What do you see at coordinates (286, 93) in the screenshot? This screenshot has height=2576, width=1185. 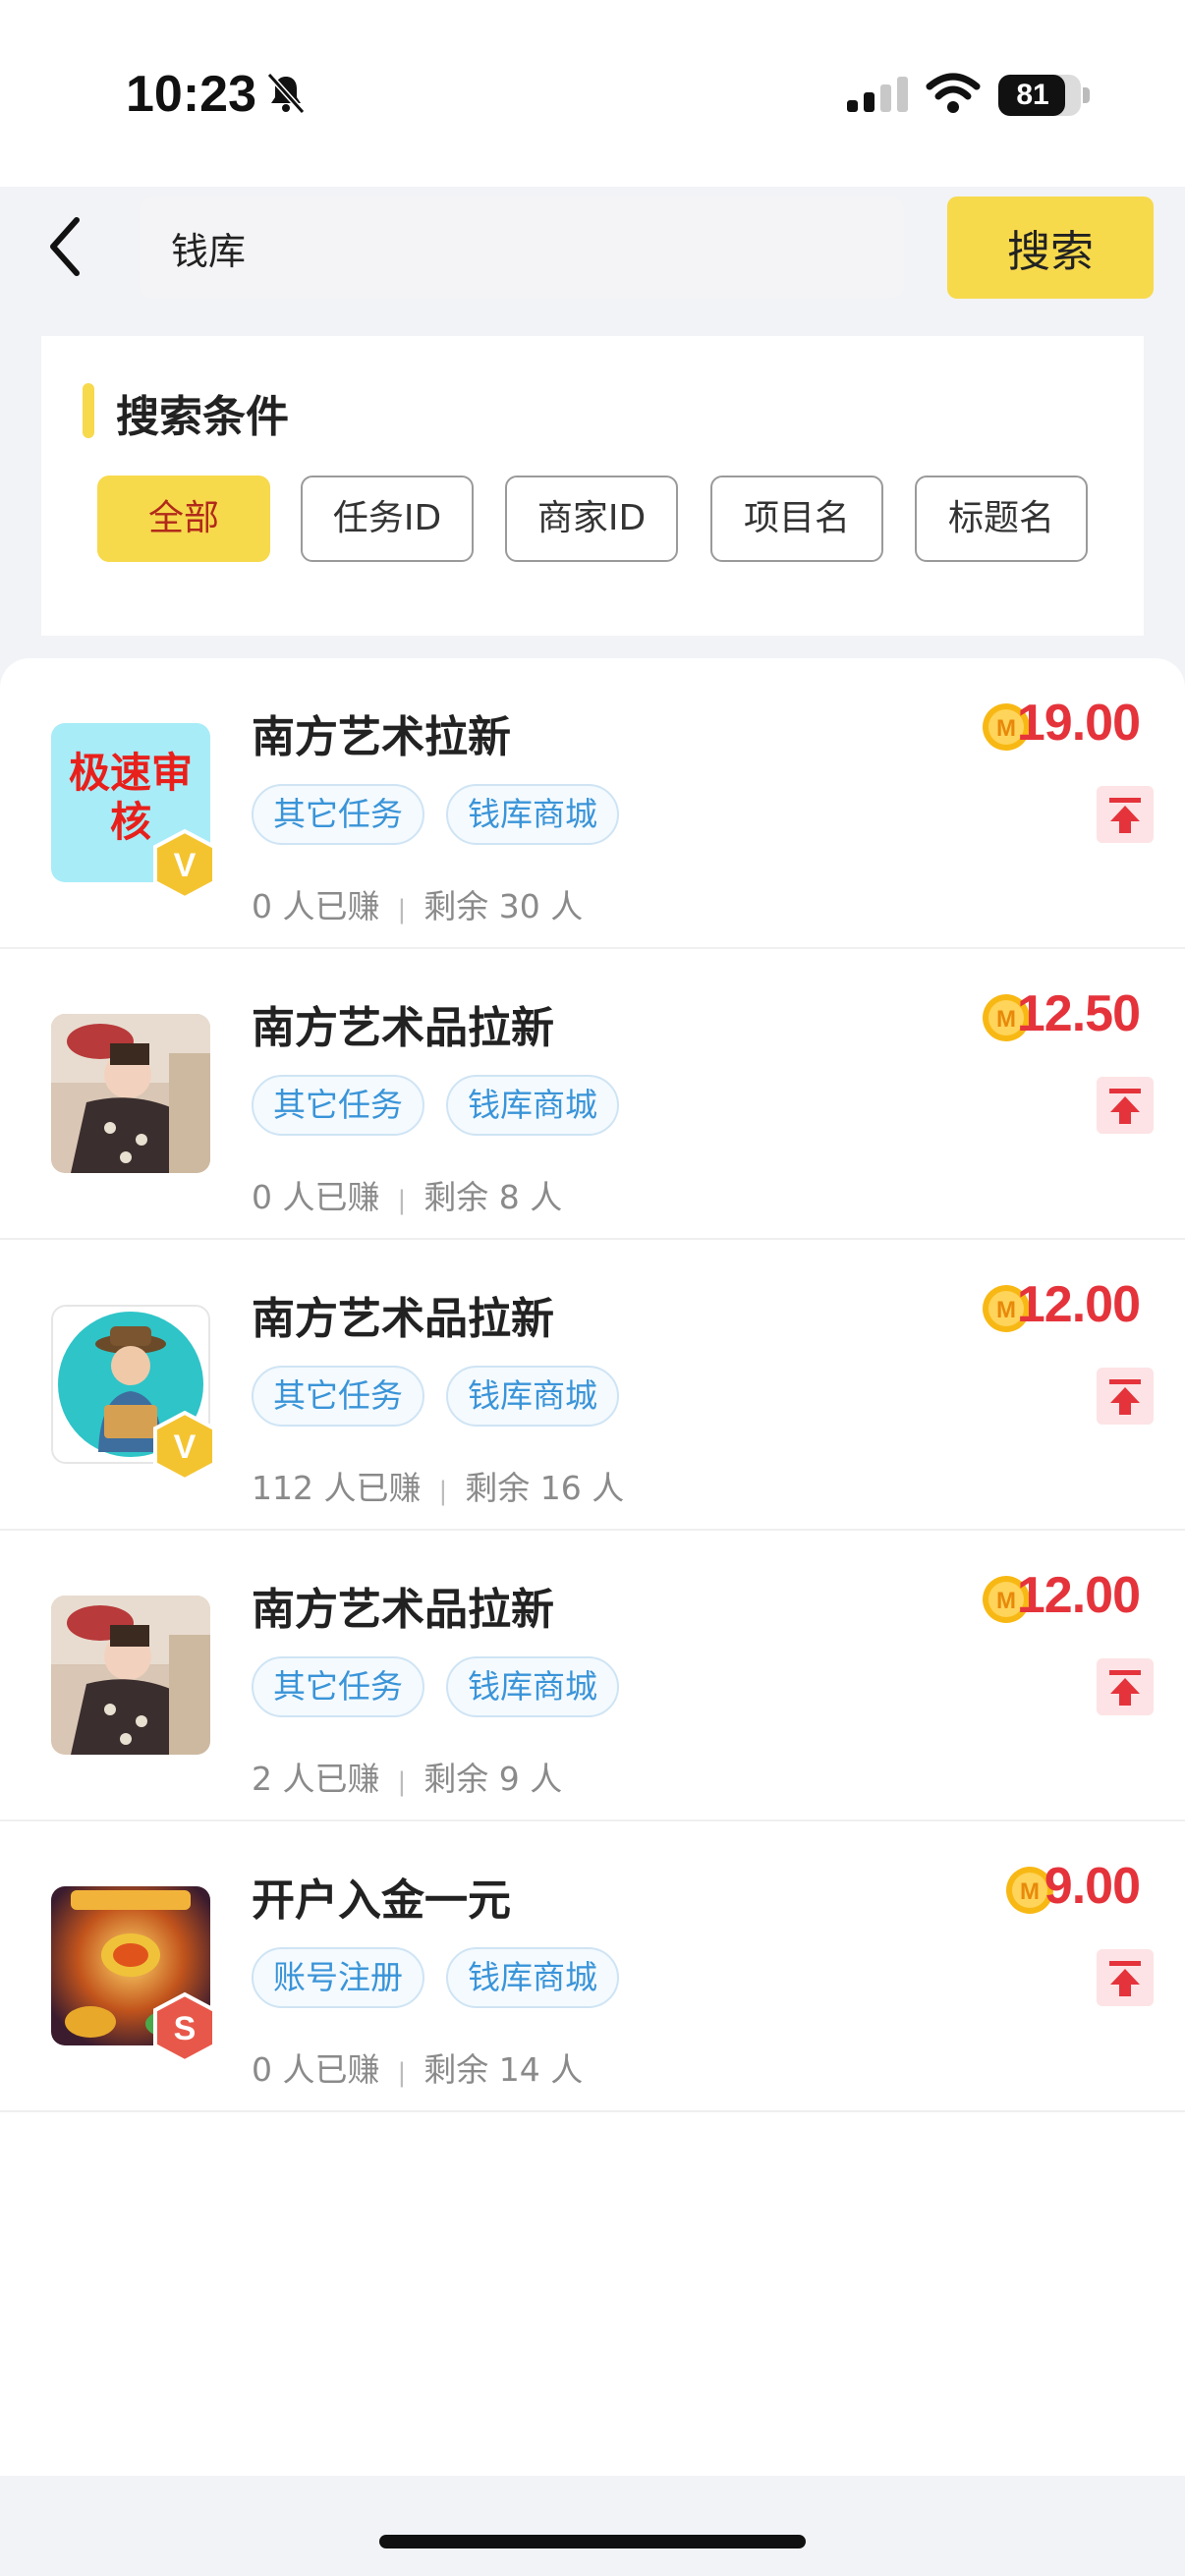 I see `bell-muted-icon` at bounding box center [286, 93].